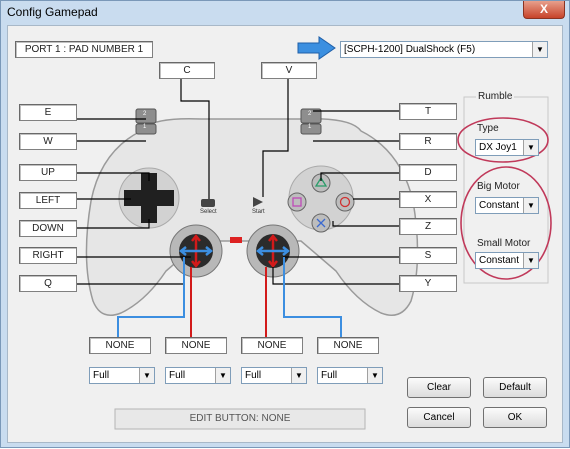  Describe the element at coordinates (310, 127) in the screenshot. I see `r1-label: 1` at that location.